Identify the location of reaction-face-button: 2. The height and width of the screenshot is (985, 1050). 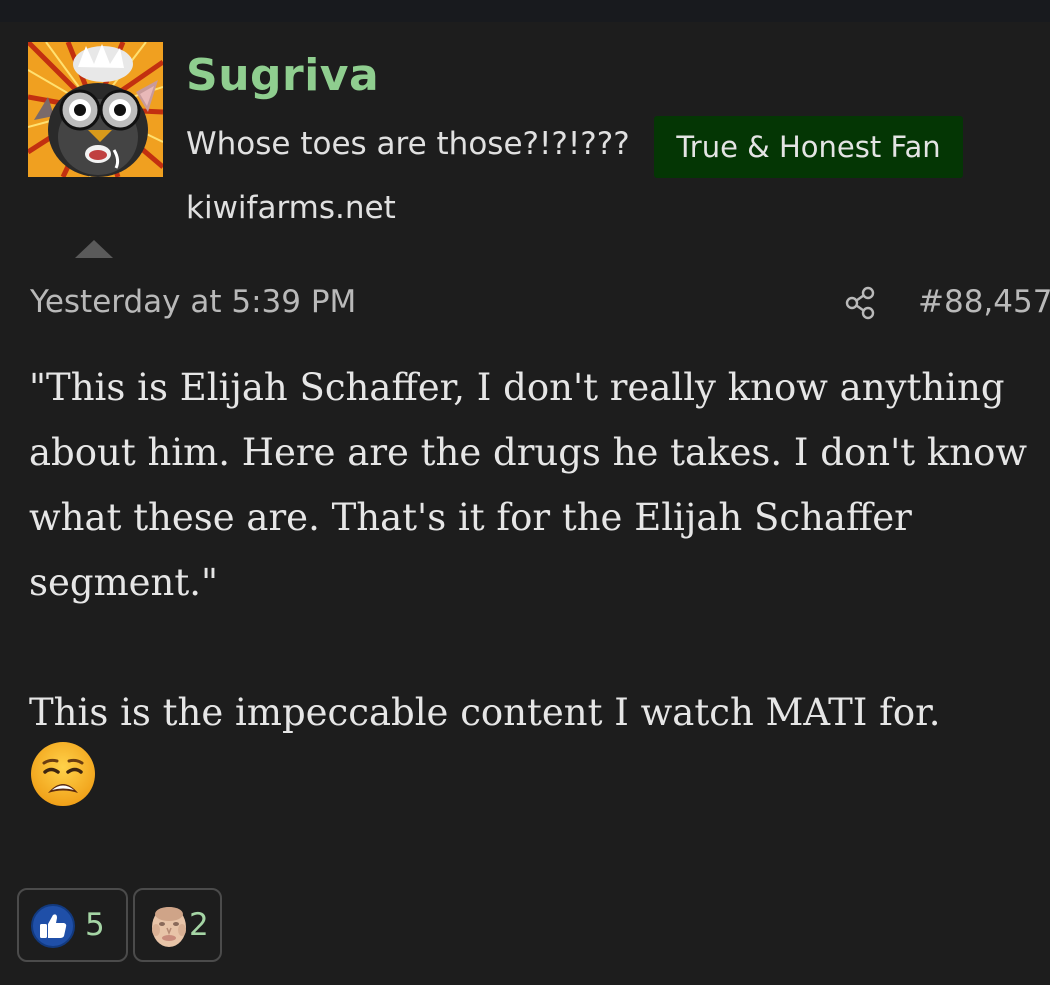
(177, 925).